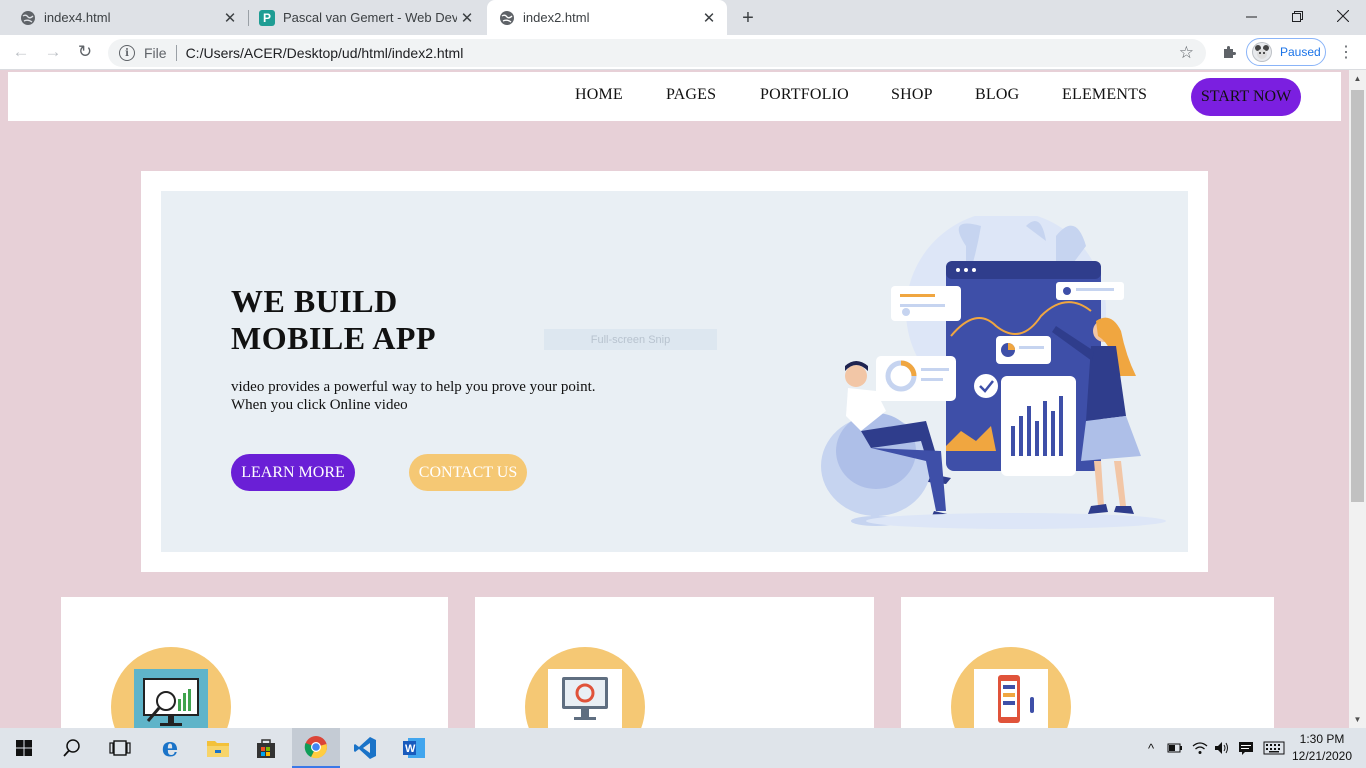 This screenshot has height=768, width=1366. What do you see at coordinates (1246, 97) in the screenshot?
I see `start-now-button: START NOW` at bounding box center [1246, 97].